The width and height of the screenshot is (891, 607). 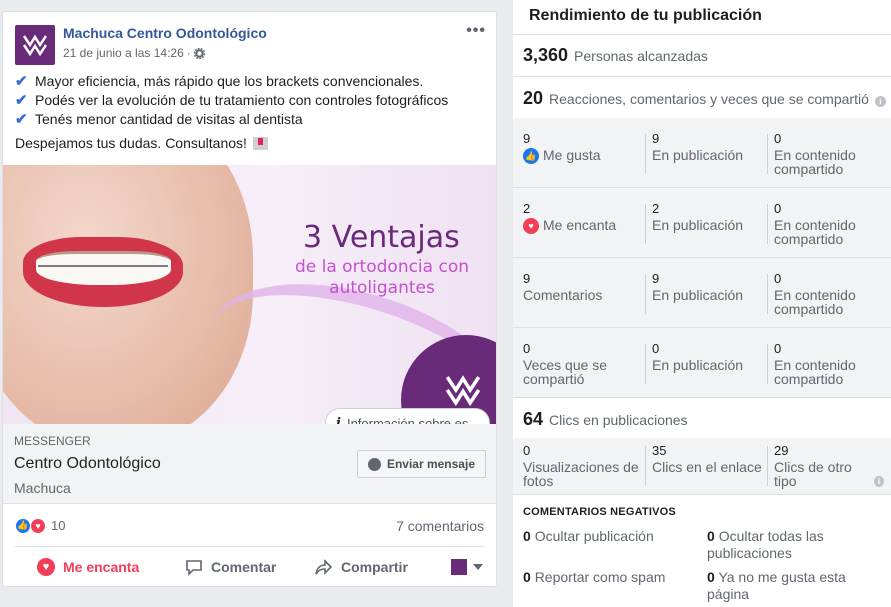 I want to click on gear-icon, so click(x=199, y=53).